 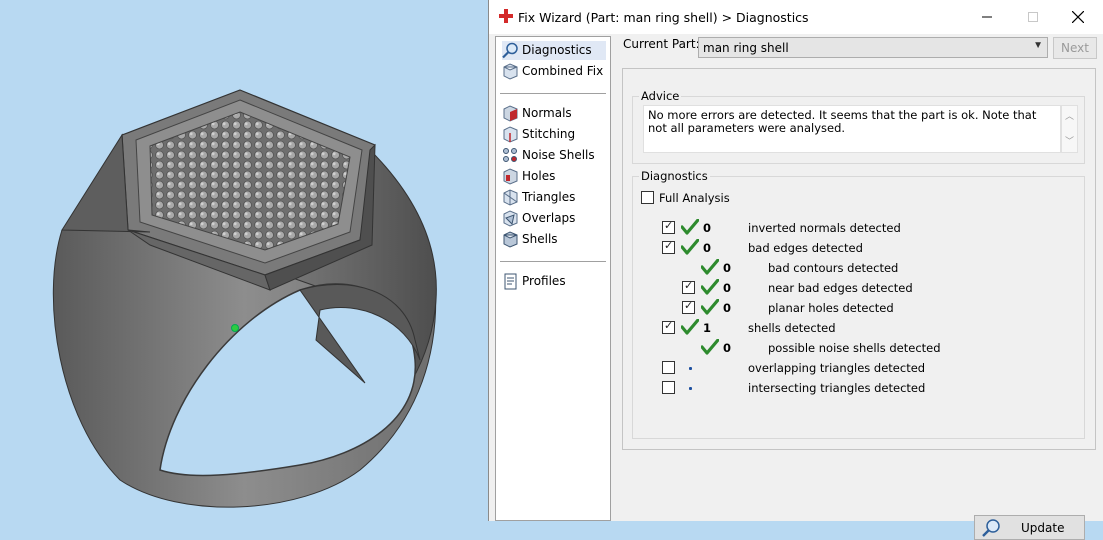 What do you see at coordinates (1069, 141) in the screenshot?
I see `scroll-down-icon: ﹀` at bounding box center [1069, 141].